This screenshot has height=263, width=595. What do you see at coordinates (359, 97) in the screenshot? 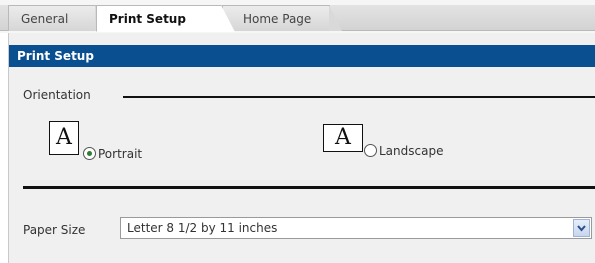
I see `orientation-divider` at bounding box center [359, 97].